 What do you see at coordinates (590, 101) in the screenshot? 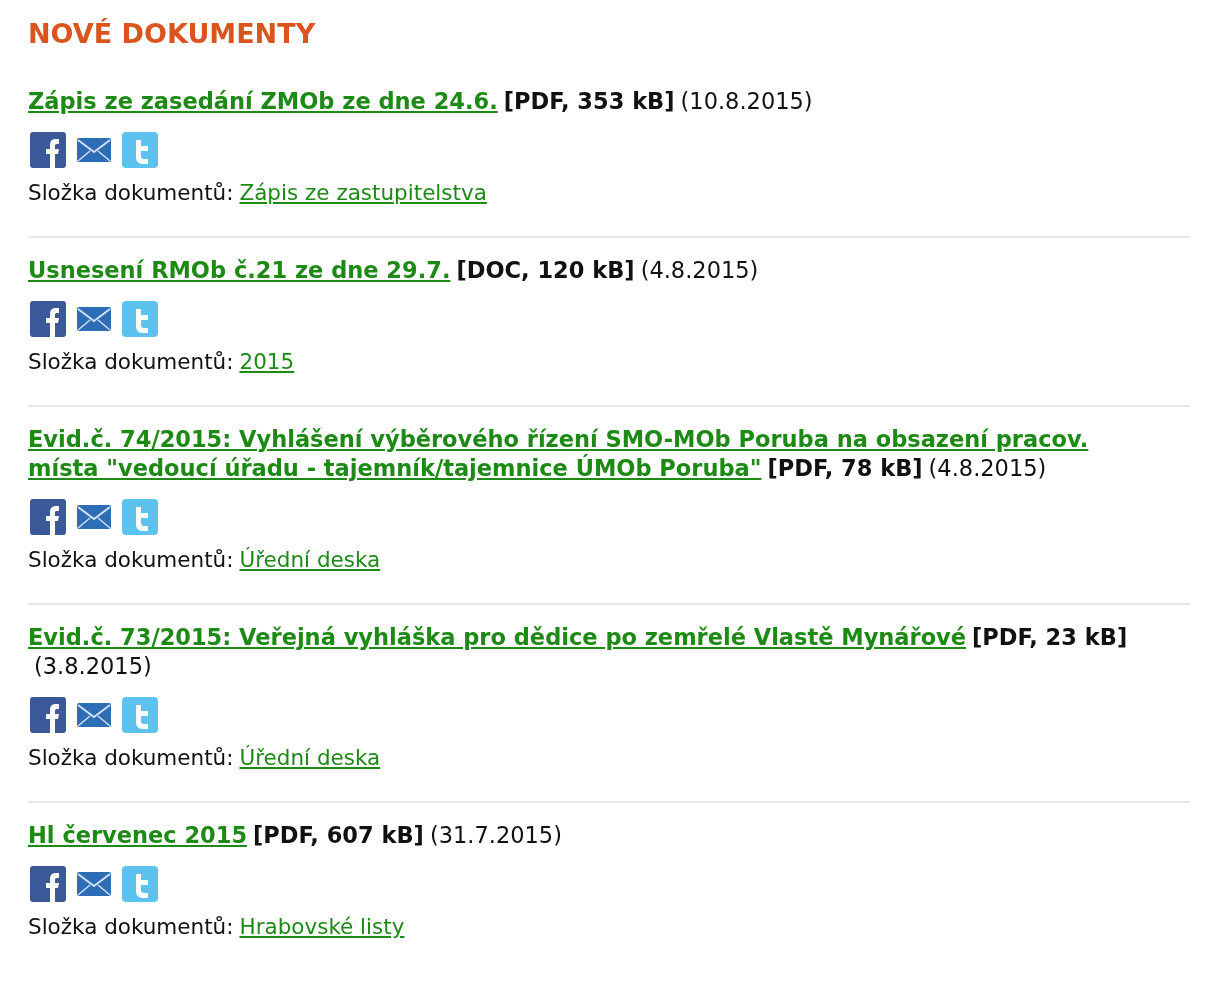
I see `document-title: Zápis ze zasedání ZMOb ze dne 24.6. [PDF, 353 kB] (10.8.2015)` at bounding box center [590, 101].